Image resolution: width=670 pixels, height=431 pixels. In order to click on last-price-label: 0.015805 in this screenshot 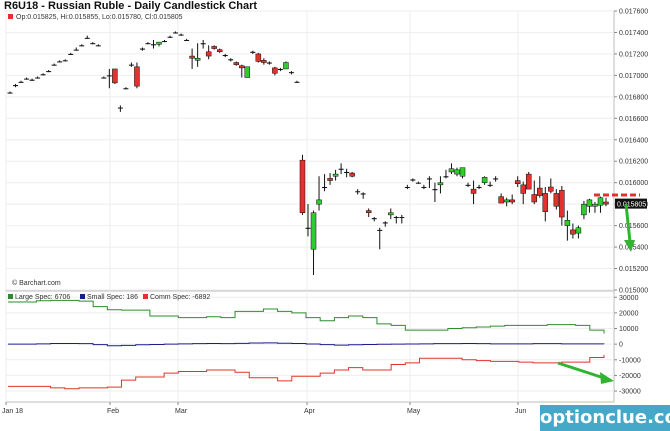, I will do `click(631, 205)`.